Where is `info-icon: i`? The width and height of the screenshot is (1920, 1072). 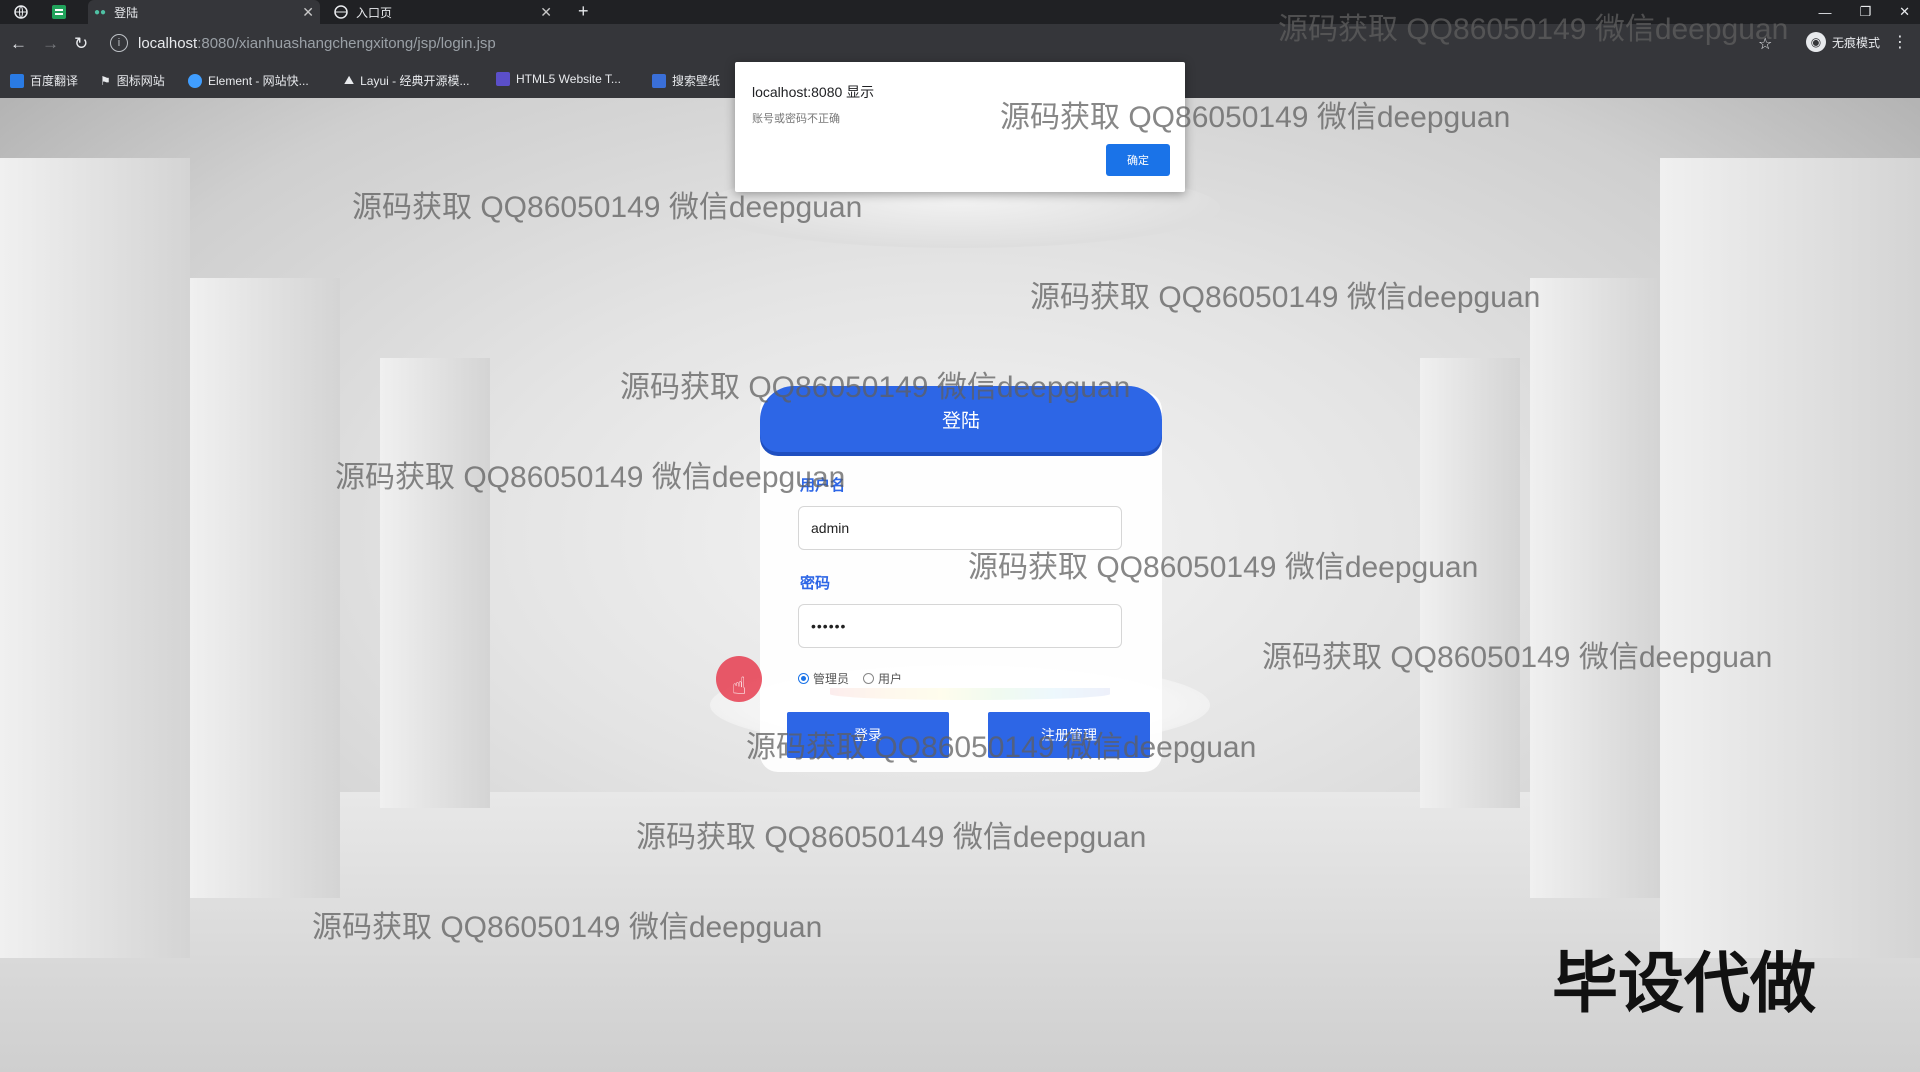
info-icon: i is located at coordinates (119, 43).